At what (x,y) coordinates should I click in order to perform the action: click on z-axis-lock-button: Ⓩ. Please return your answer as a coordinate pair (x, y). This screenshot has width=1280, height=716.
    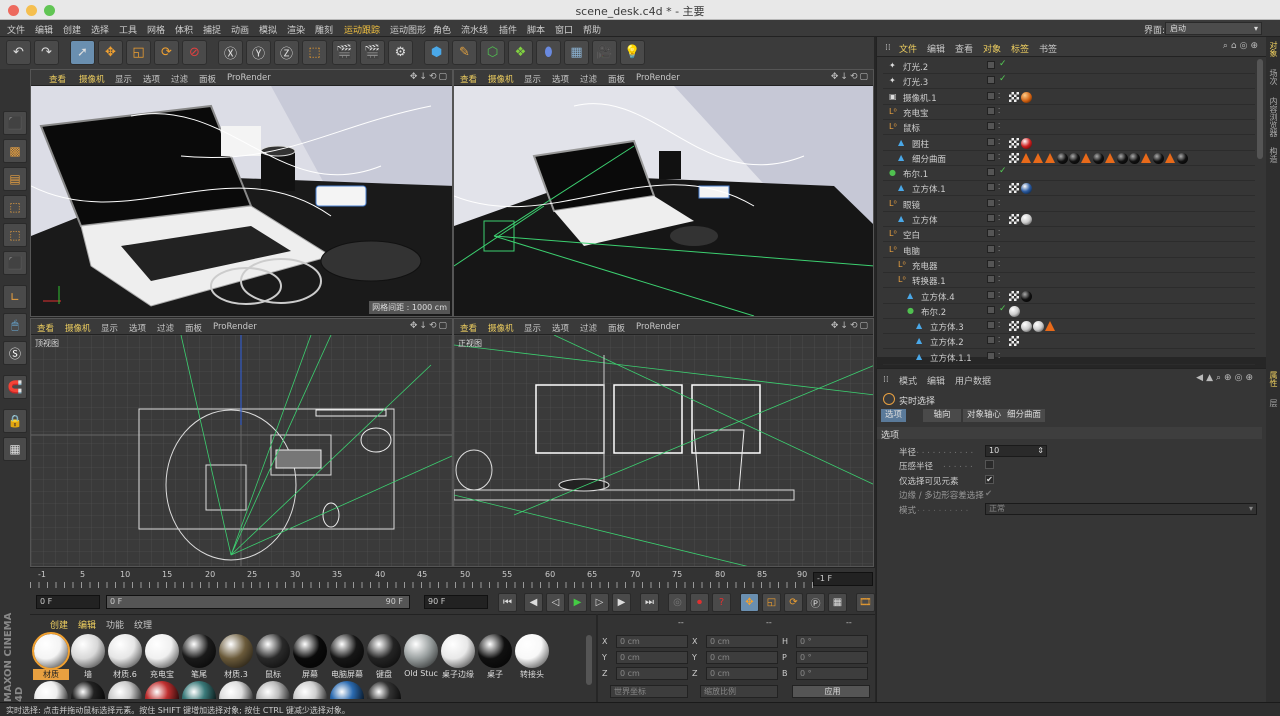
    Looking at the image, I should click on (286, 52).